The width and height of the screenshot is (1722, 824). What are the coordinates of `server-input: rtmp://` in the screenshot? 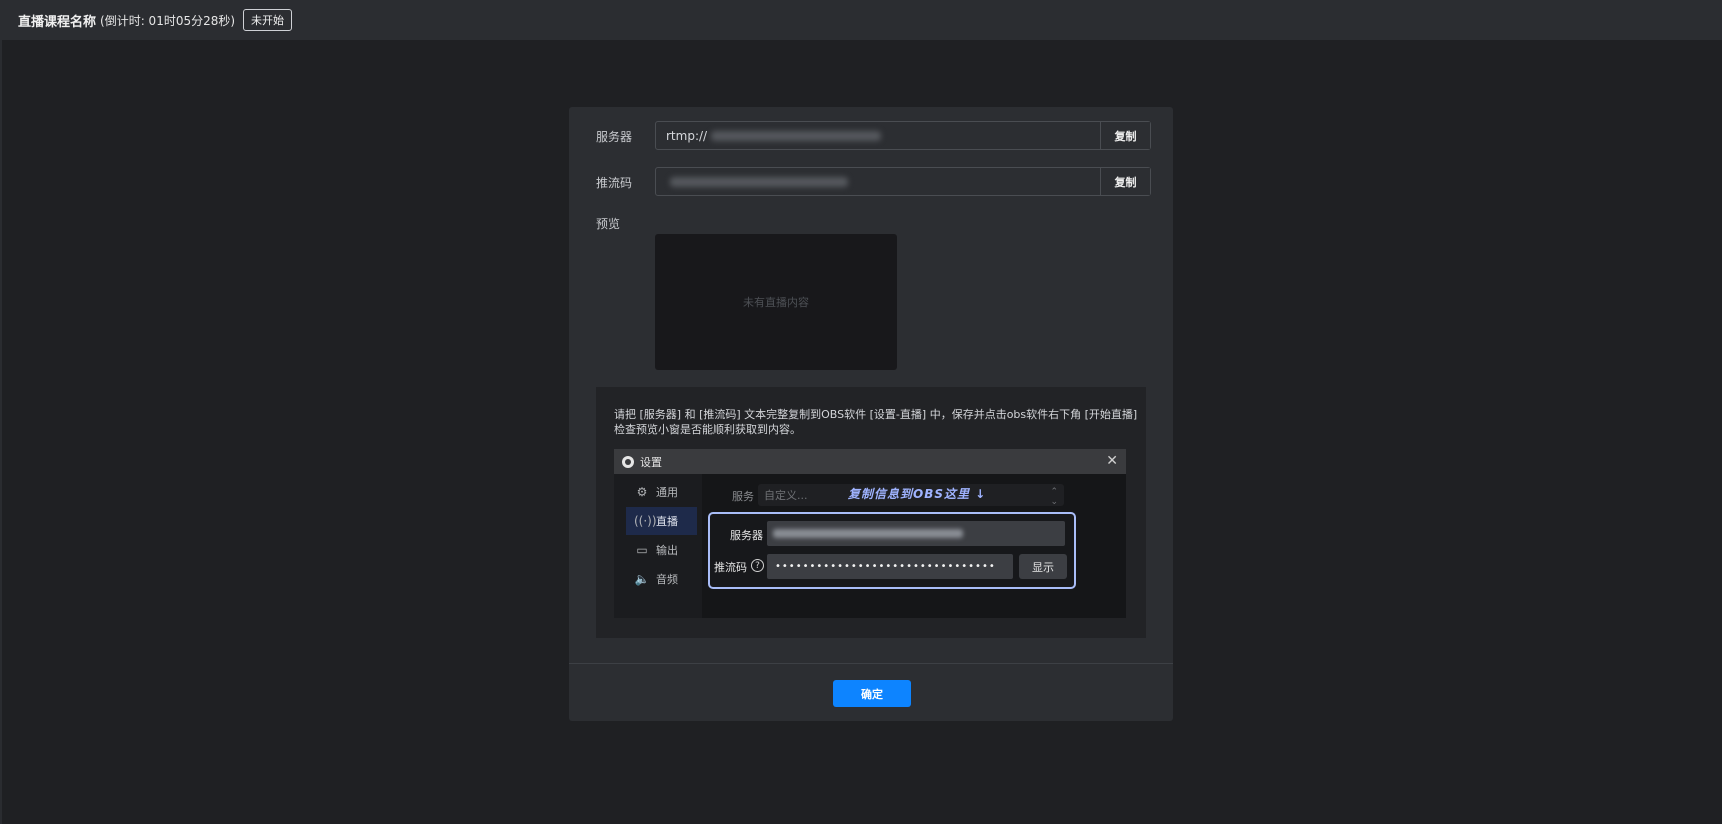 It's located at (878, 135).